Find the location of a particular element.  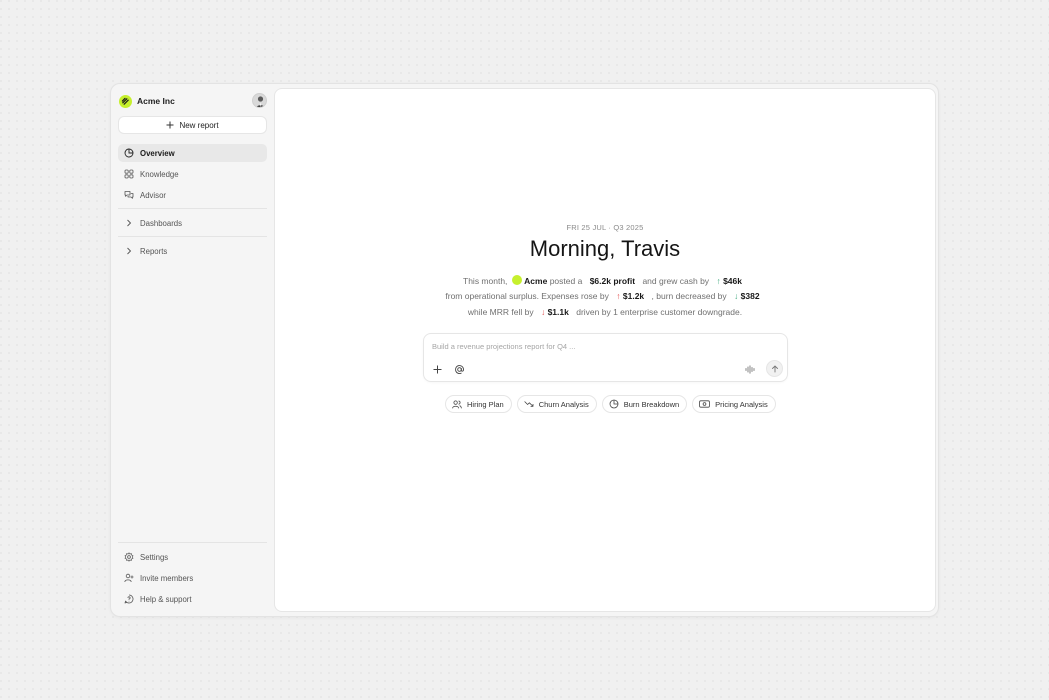

send-button is located at coordinates (774, 368).